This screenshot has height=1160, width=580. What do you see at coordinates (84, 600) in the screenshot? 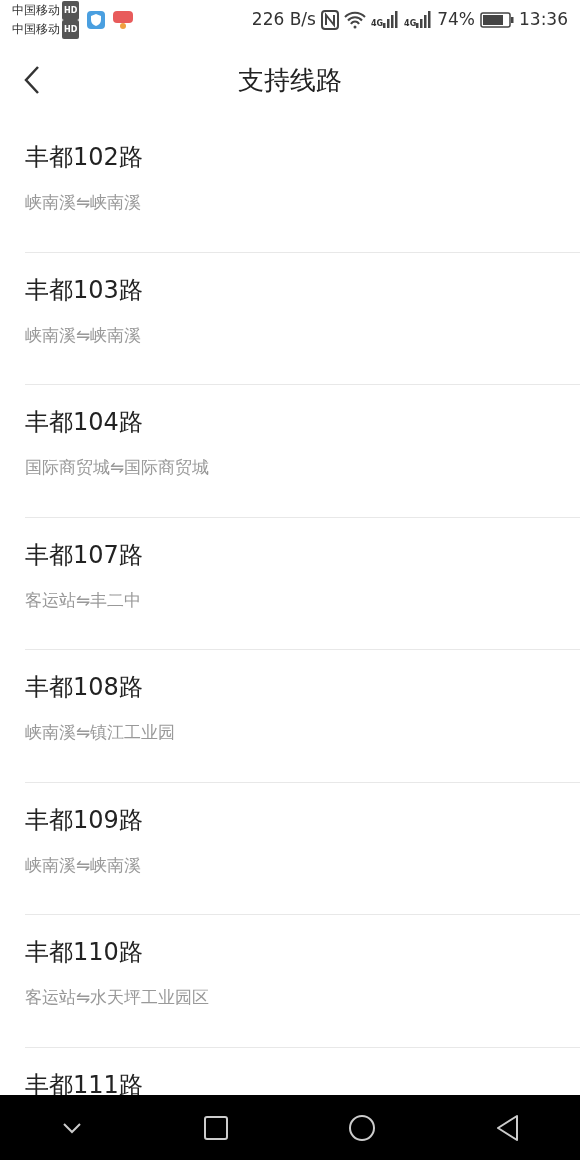
I see `route-stops: 客运站⇋丰二中` at bounding box center [84, 600].